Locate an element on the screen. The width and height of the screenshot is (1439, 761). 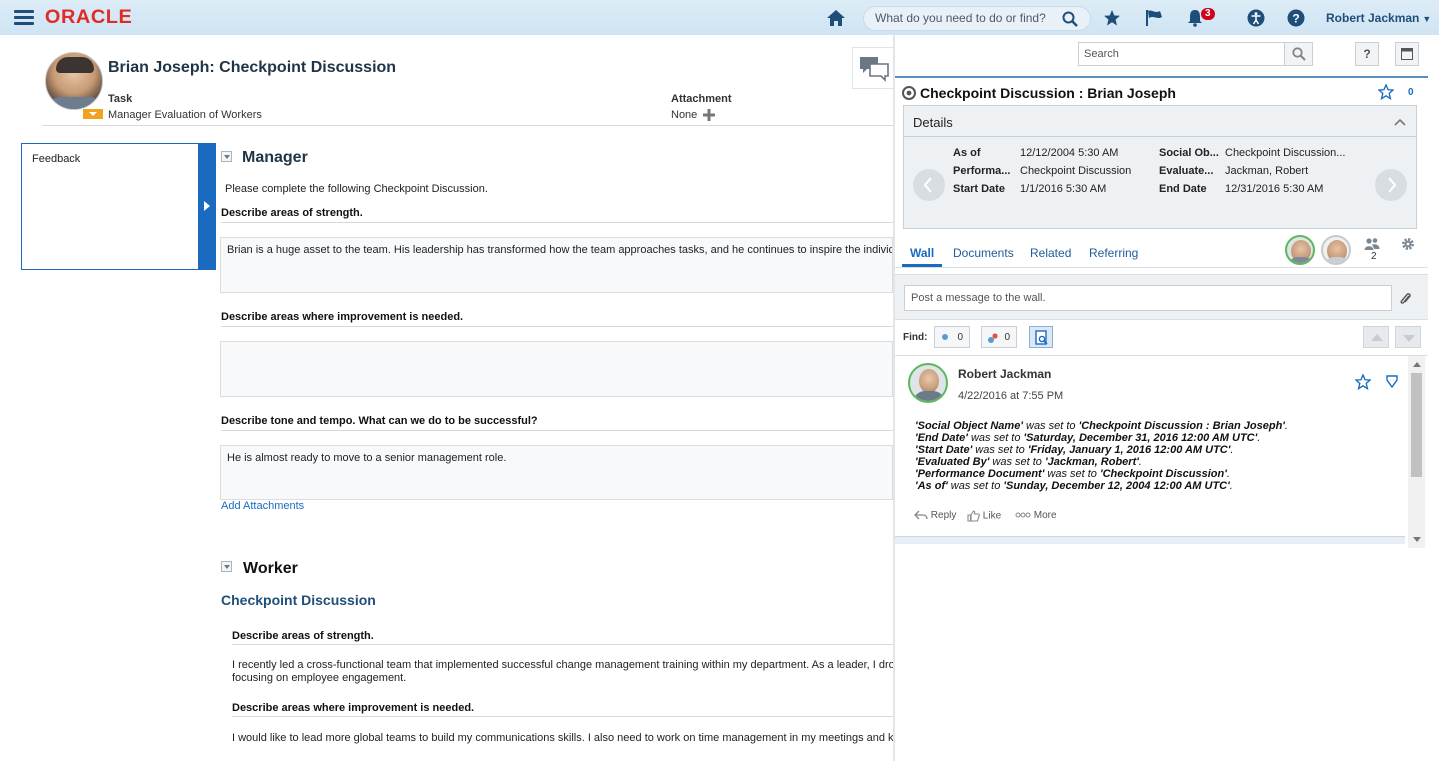
attach-paperclip-icon is located at coordinates (1406, 299).